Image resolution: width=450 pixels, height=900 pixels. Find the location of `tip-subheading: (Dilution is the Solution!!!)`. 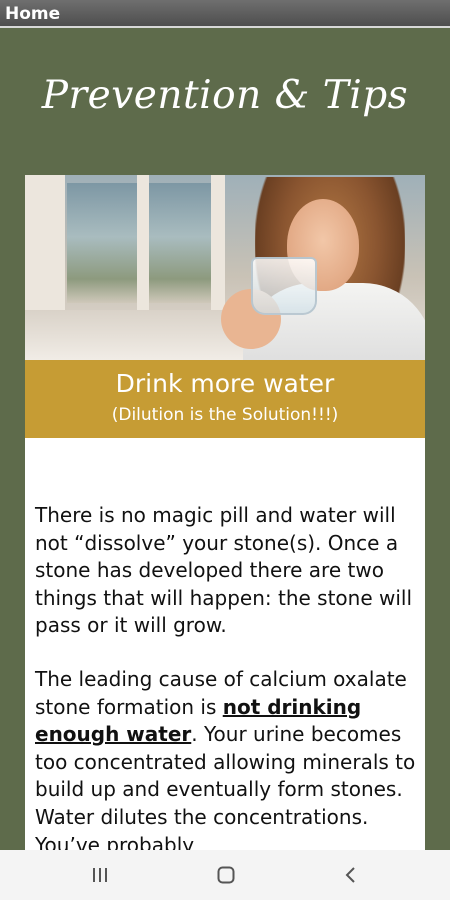

tip-subheading: (Dilution is the Solution!!!) is located at coordinates (225, 415).